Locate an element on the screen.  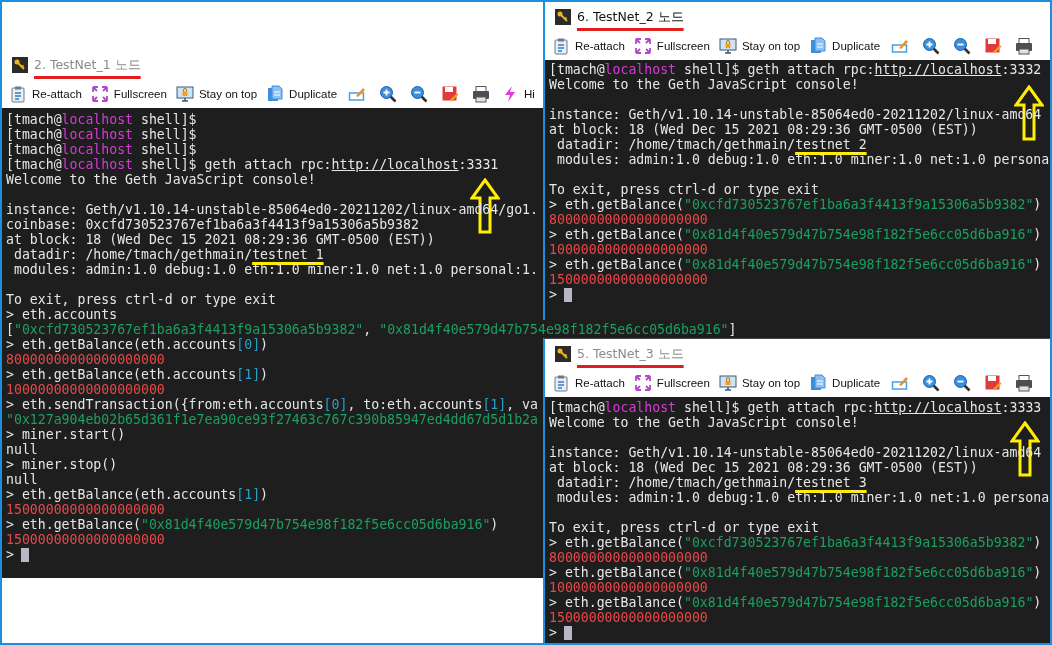
terminal-line: [tmach@localhost shell]$ geth attach rpc:http://localhost:3331 is located at coordinates (252, 164).